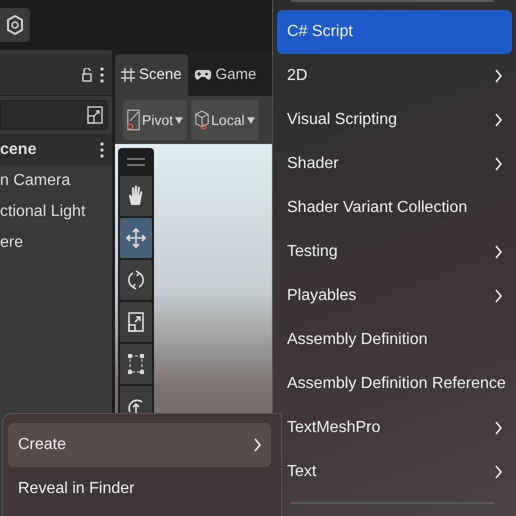  What do you see at coordinates (87, 75) in the screenshot?
I see `lock-icon` at bounding box center [87, 75].